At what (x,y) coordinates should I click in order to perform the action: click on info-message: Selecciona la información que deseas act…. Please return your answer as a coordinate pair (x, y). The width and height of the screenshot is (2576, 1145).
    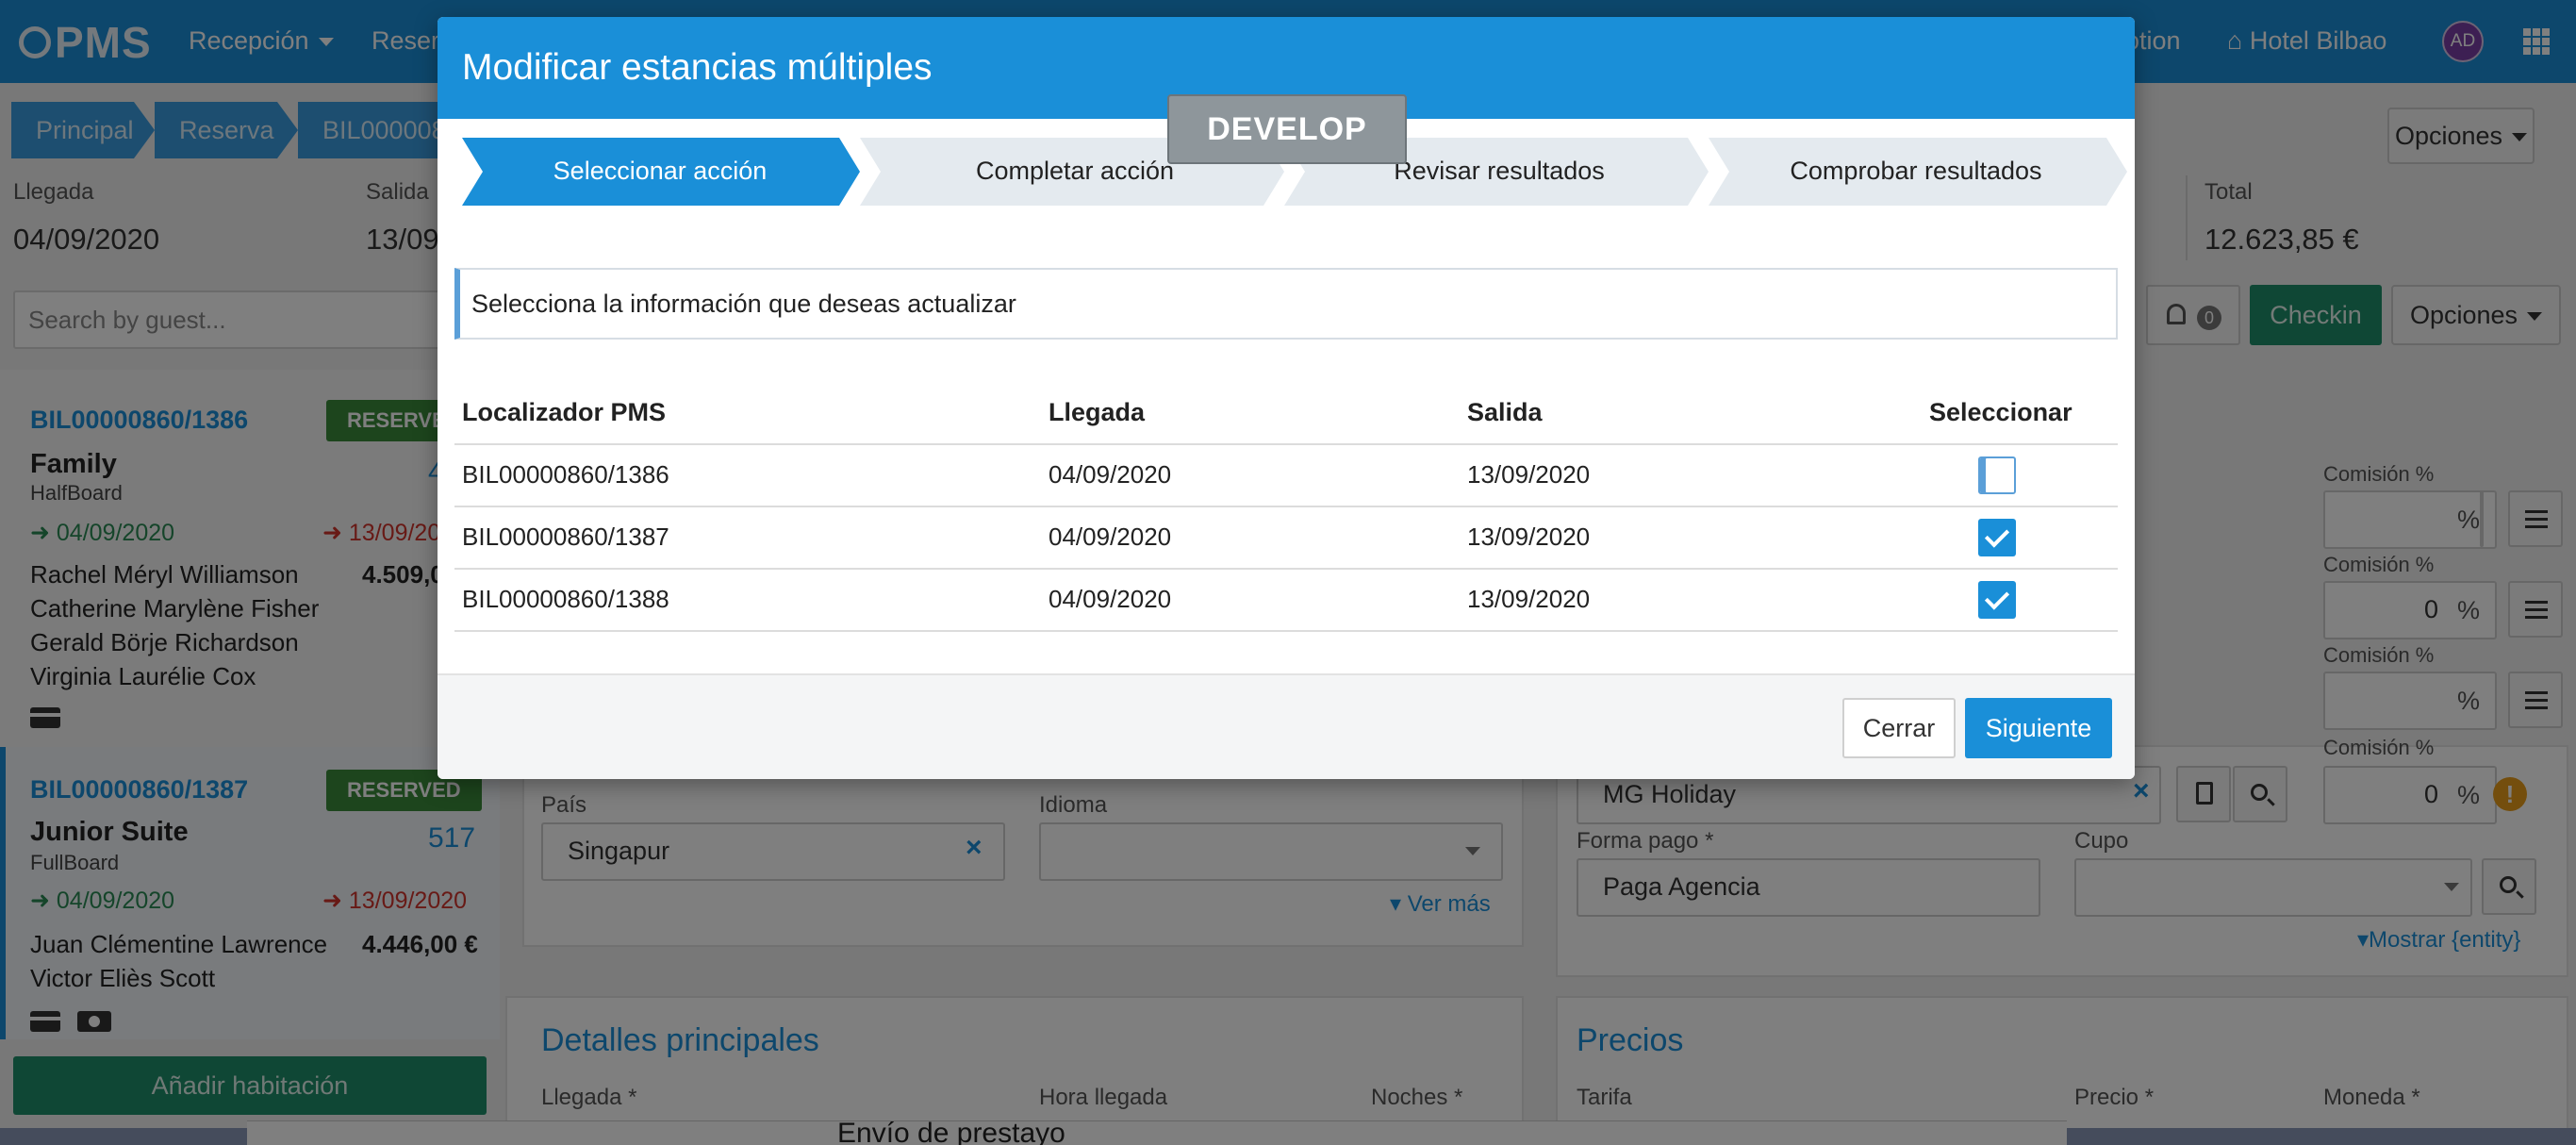
    Looking at the image, I should click on (1286, 304).